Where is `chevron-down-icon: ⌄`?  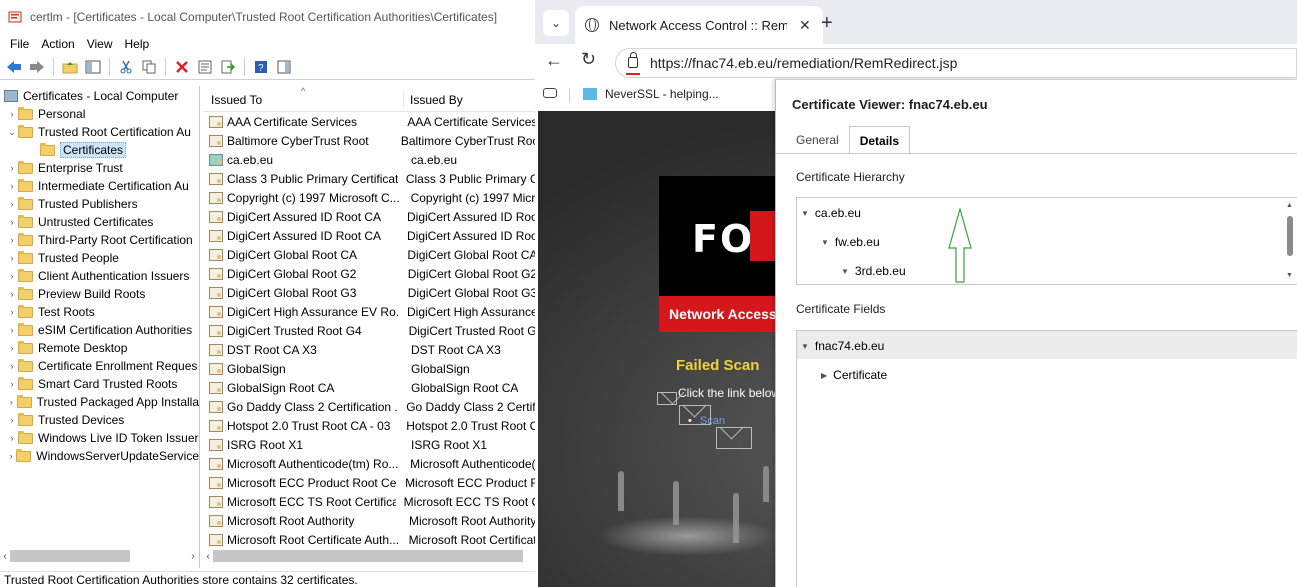 chevron-down-icon: ⌄ is located at coordinates (12, 132).